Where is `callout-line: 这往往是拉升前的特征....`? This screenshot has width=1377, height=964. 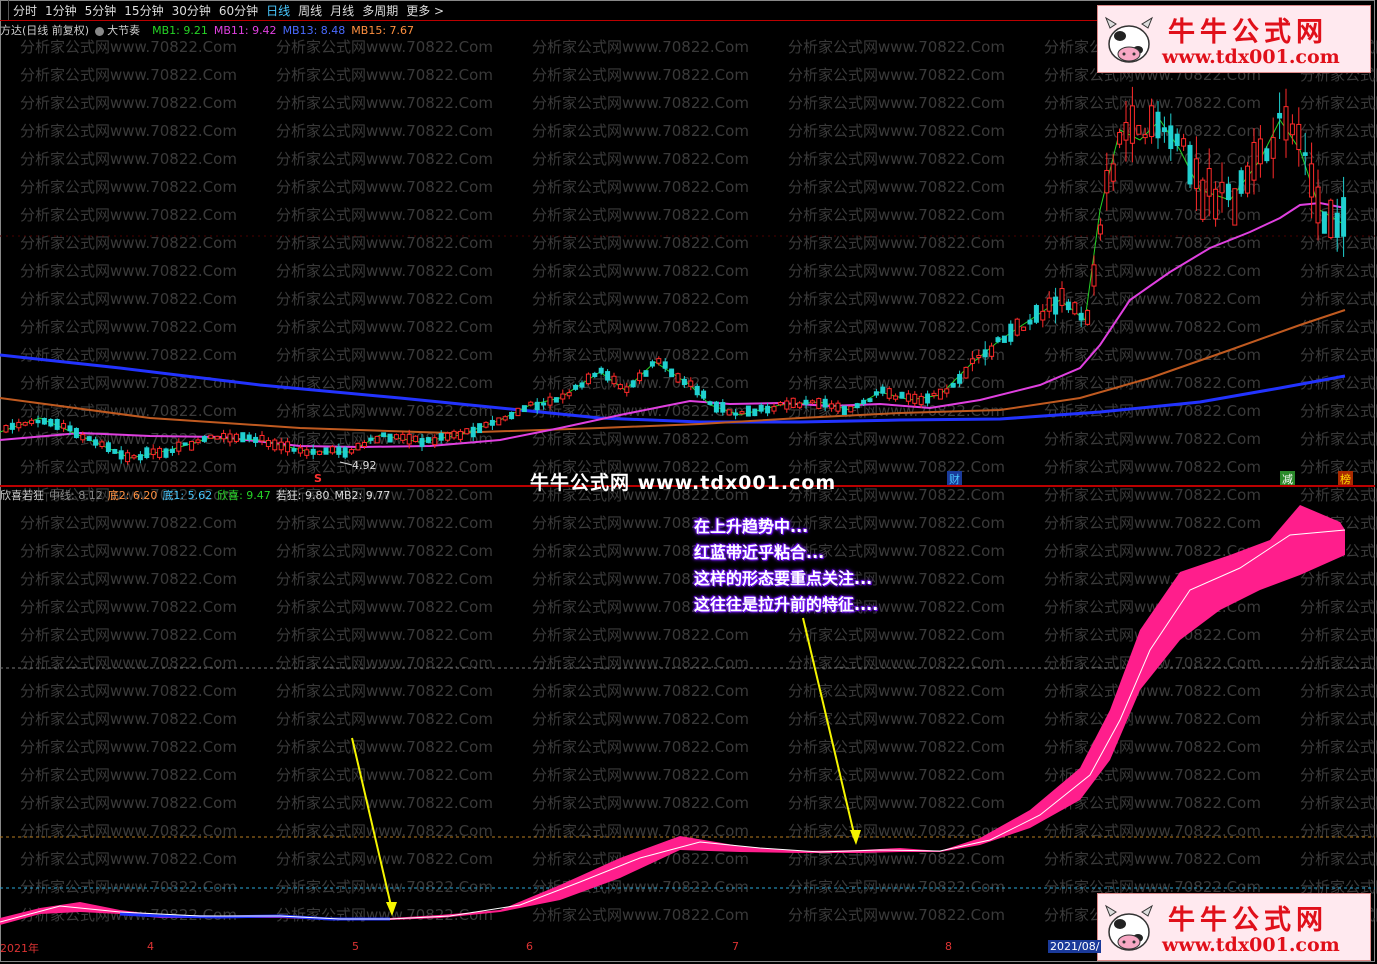
callout-line: 这往往是拉升前的特征.... is located at coordinates (786, 604).